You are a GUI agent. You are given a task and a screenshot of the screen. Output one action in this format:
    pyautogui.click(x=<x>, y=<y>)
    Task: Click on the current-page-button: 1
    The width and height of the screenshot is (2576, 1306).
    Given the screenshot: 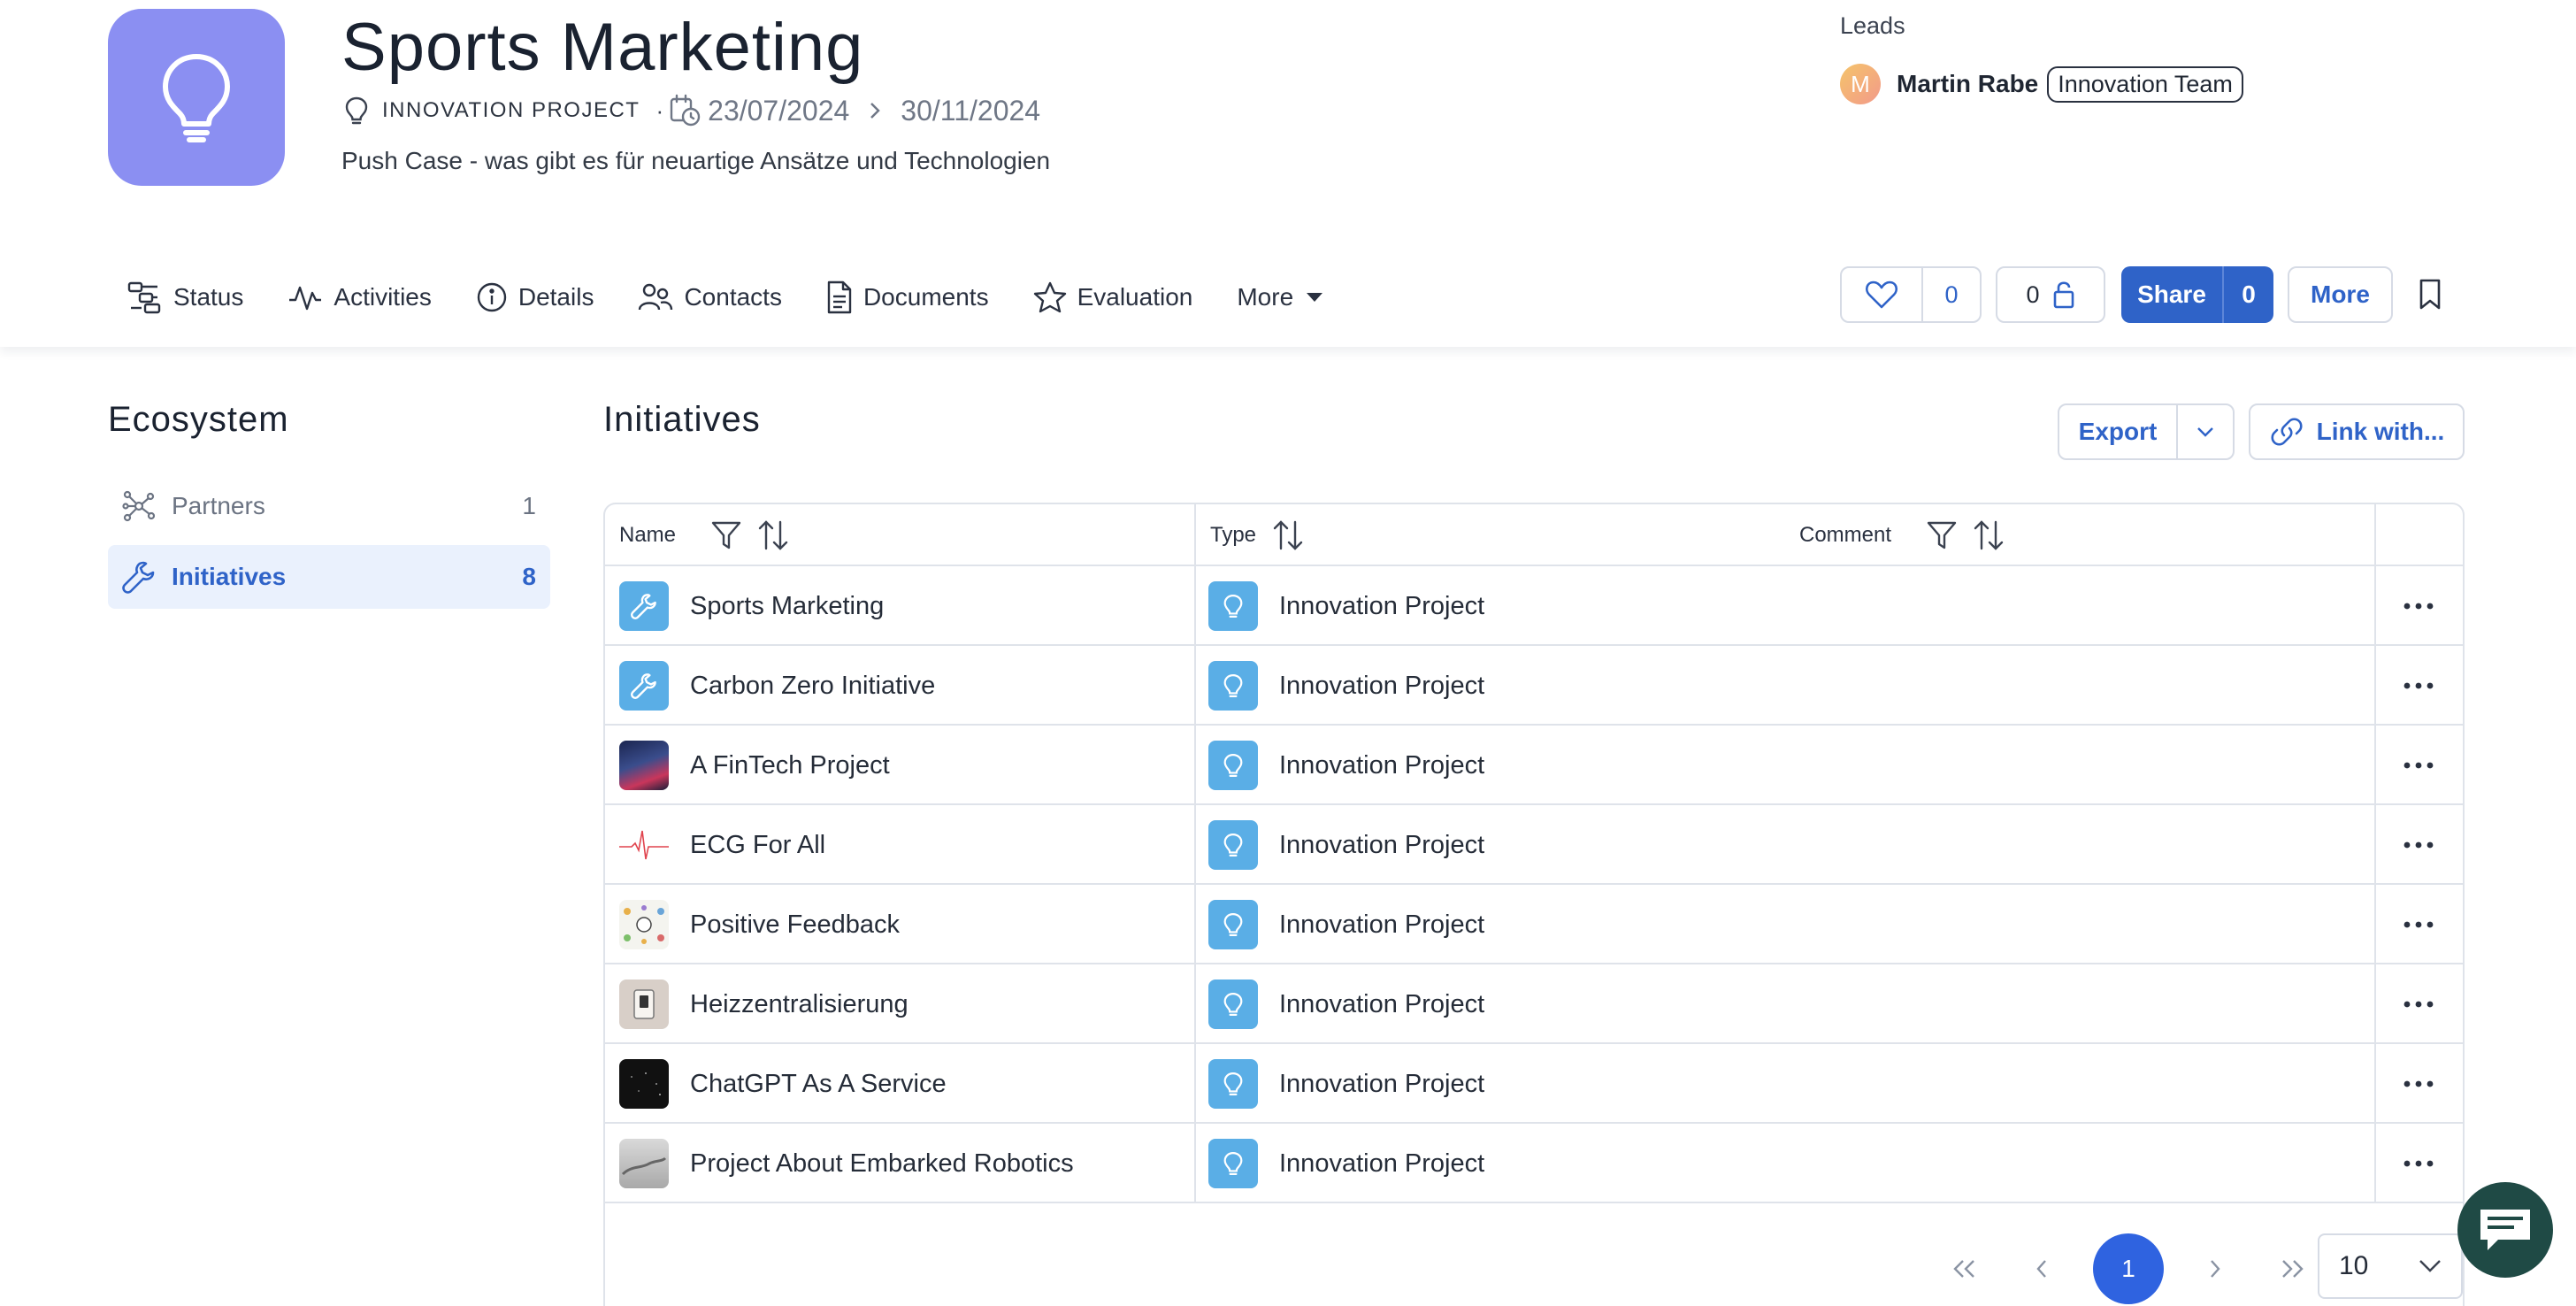 What is the action you would take?
    pyautogui.click(x=2128, y=1268)
    